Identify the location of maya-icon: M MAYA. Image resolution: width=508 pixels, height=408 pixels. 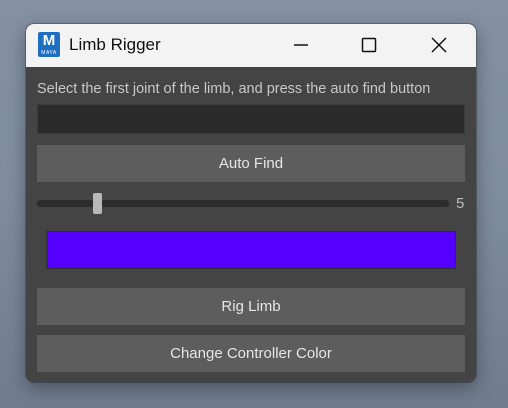
(49, 44).